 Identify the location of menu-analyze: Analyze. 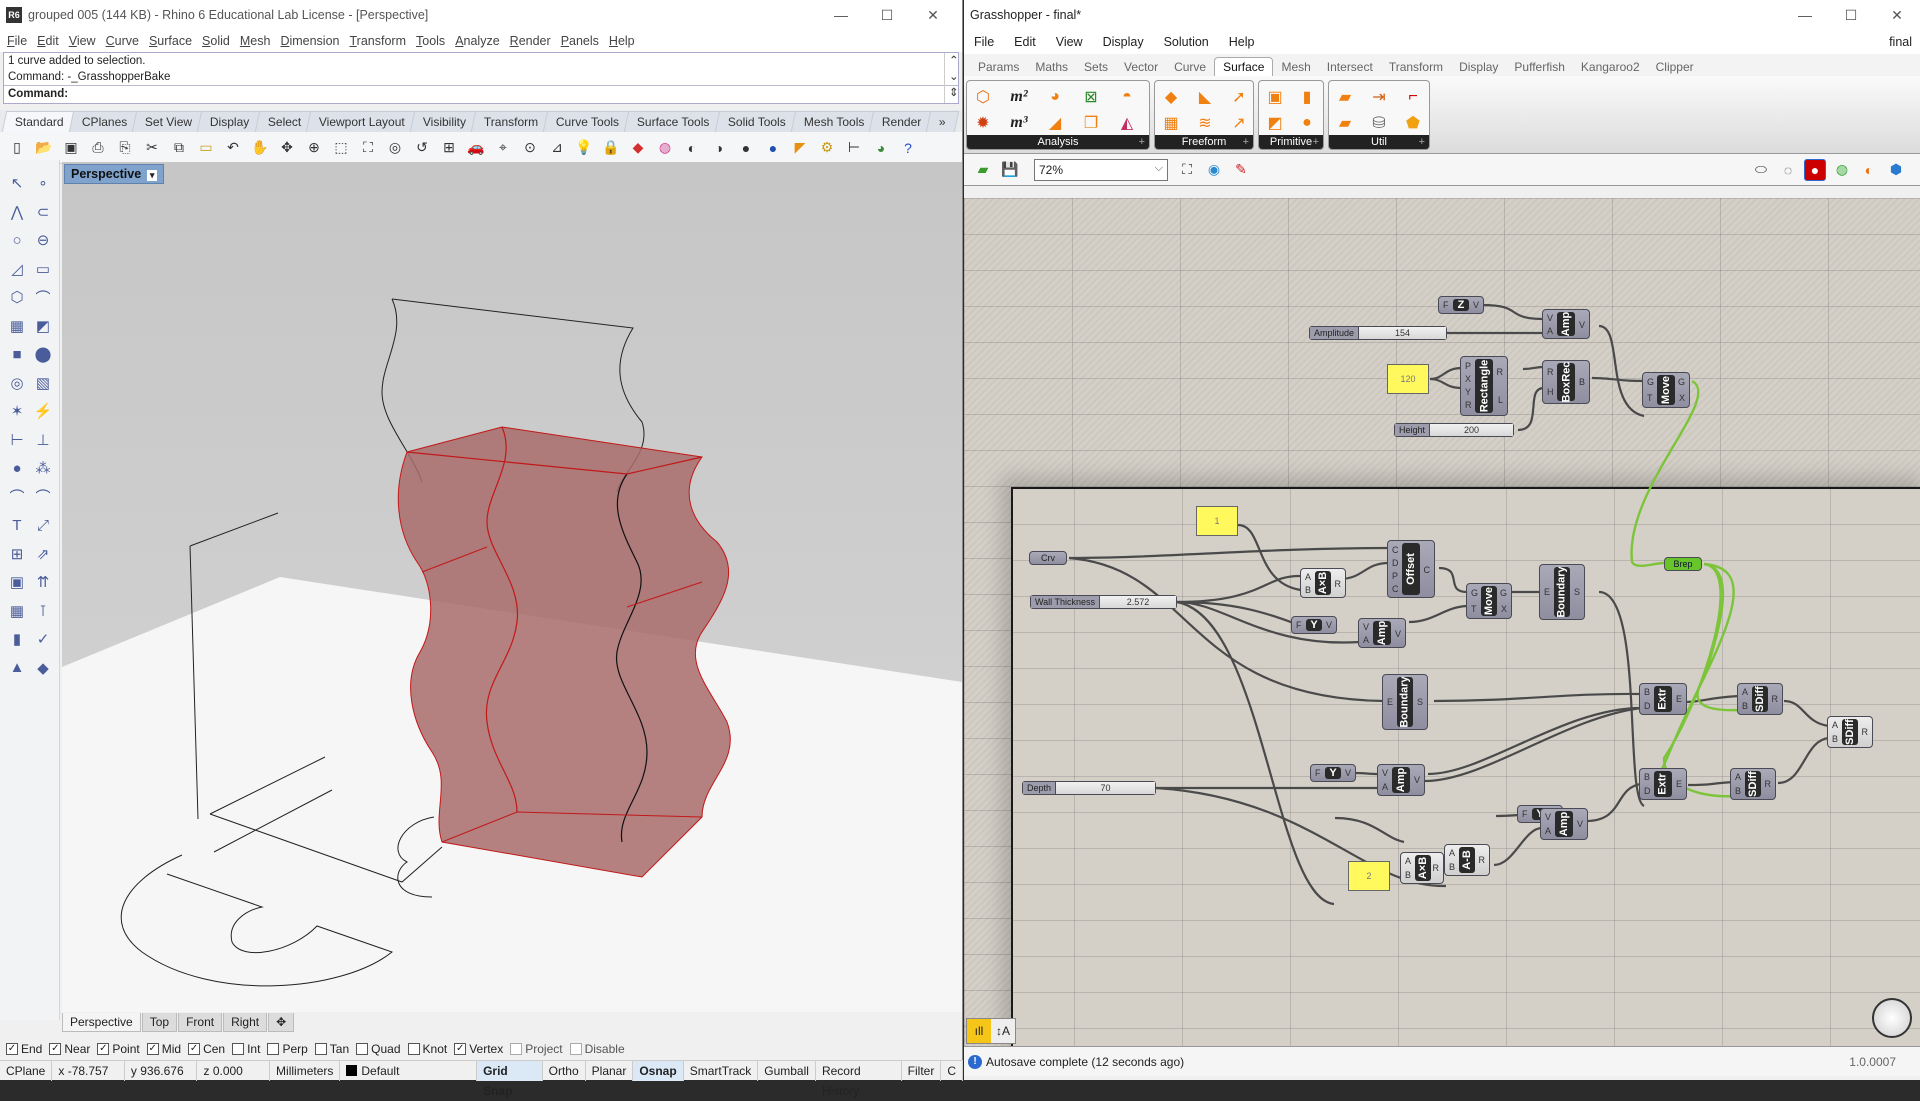
(477, 41).